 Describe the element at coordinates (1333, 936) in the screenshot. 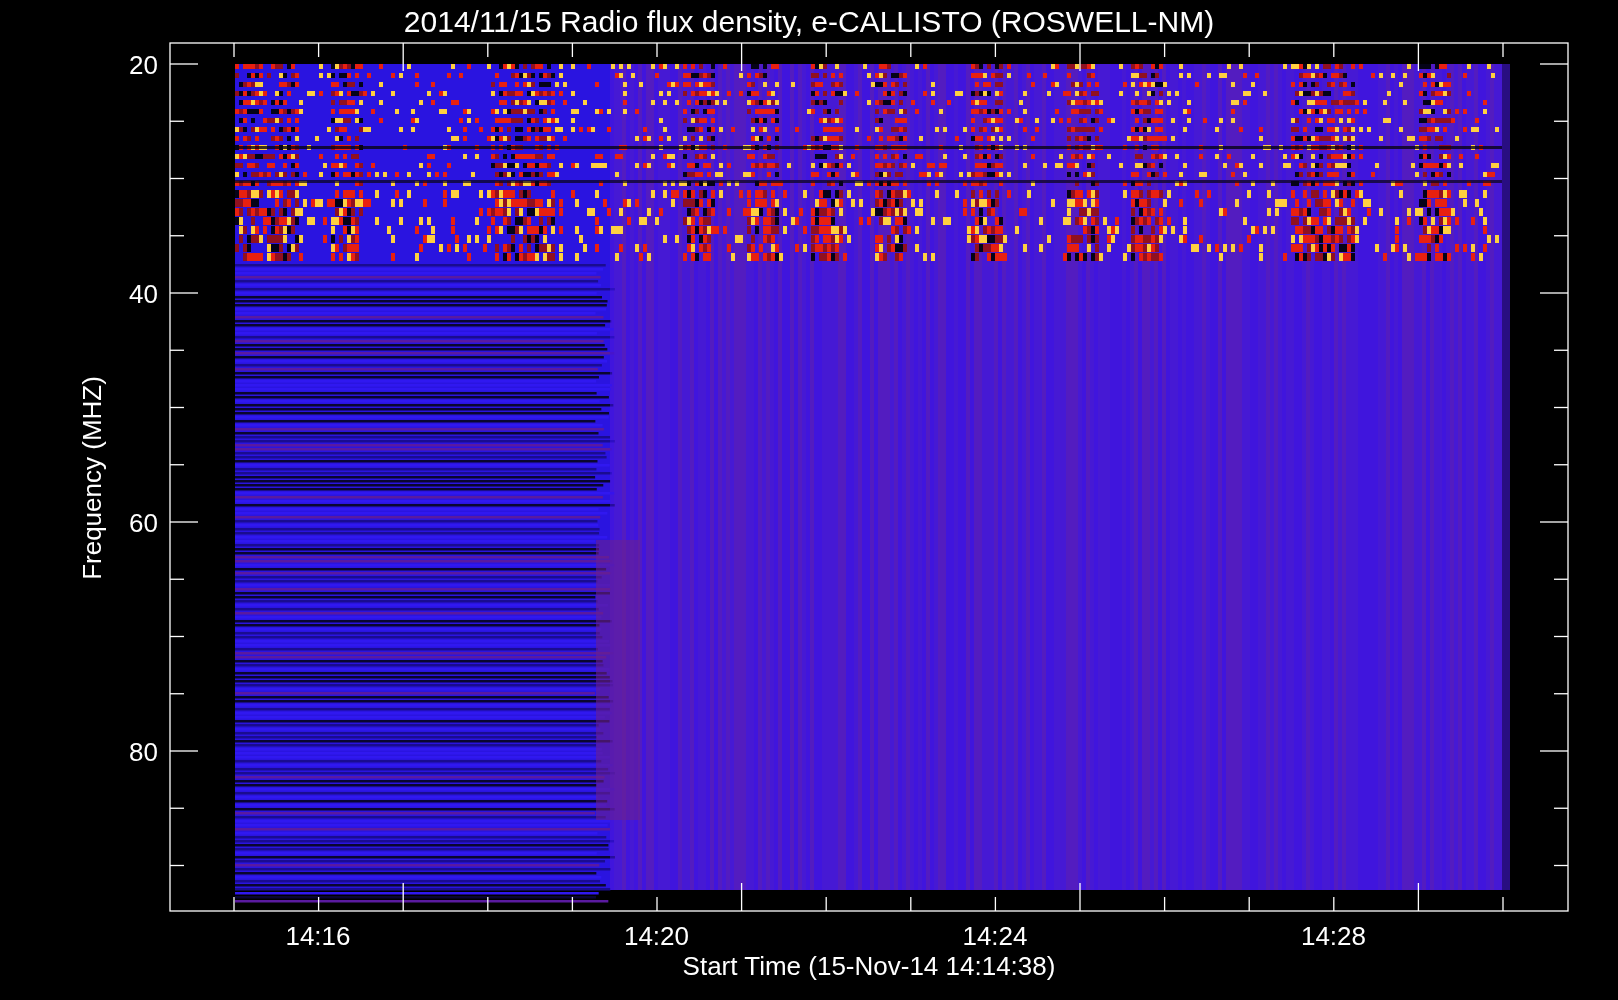

I see `x-tick-label: 14:28` at that location.